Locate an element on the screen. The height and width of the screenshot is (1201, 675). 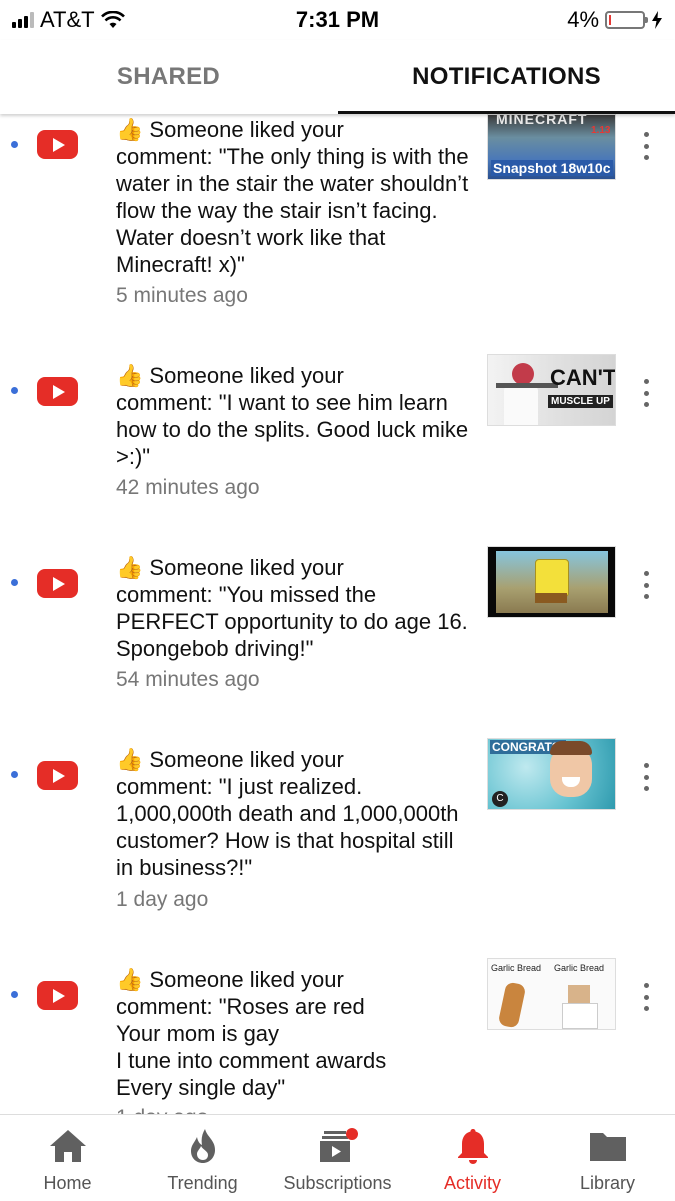
activity-tabs: SHARED NOTIFICATIONS is located at coordinates (337, 77).